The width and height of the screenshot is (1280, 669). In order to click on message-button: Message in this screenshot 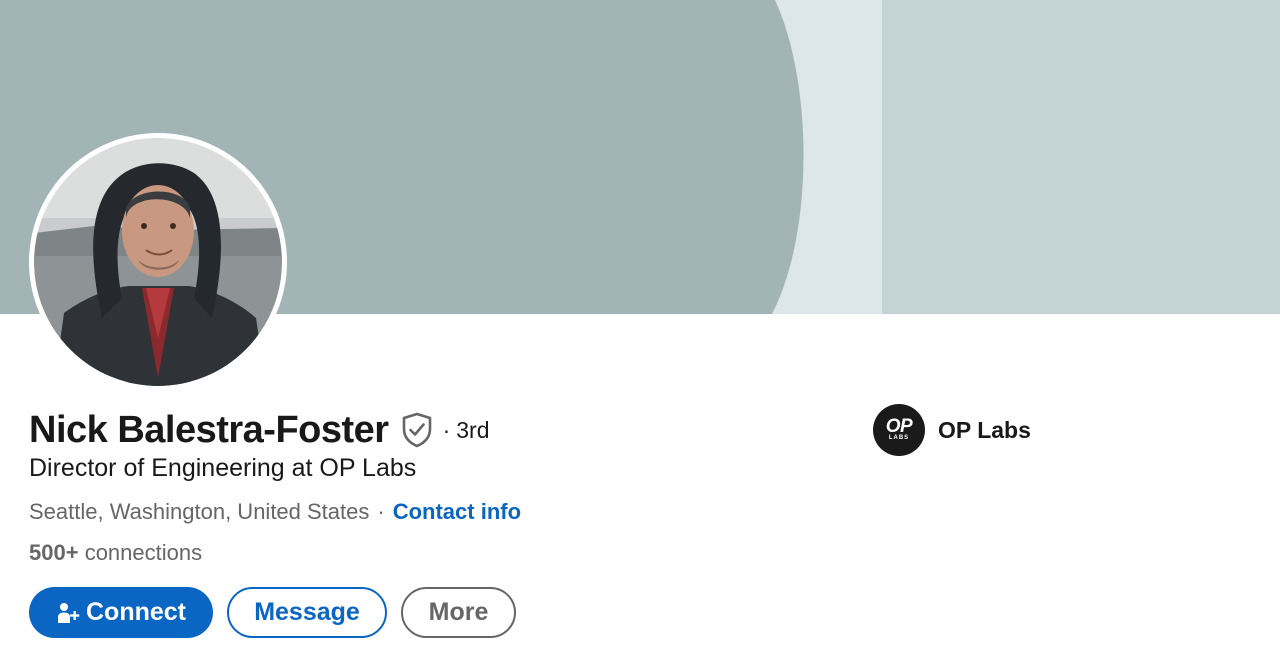, I will do `click(307, 612)`.